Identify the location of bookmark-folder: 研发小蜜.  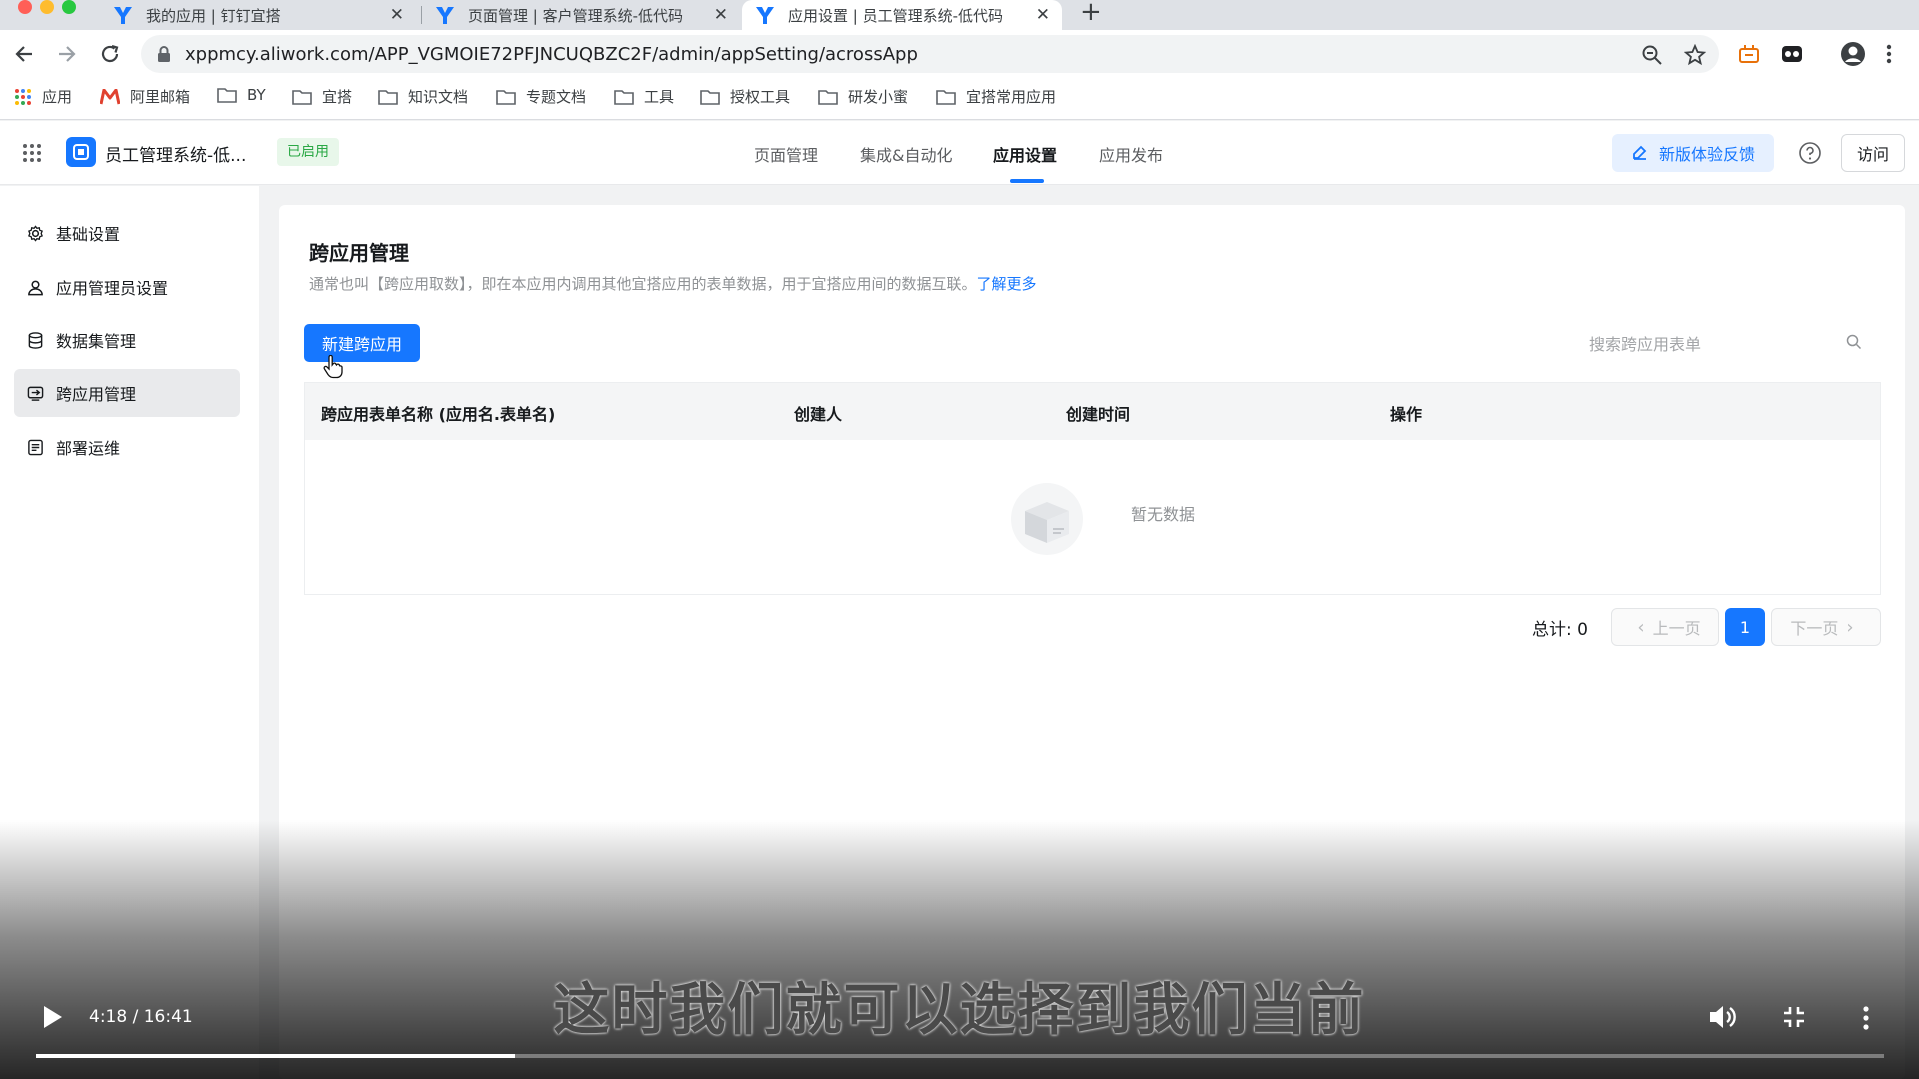
(863, 96).